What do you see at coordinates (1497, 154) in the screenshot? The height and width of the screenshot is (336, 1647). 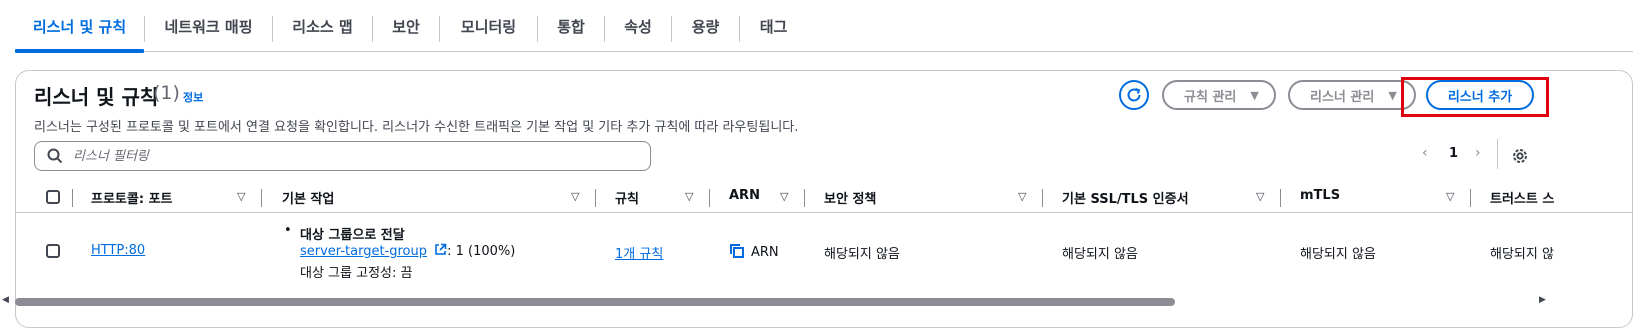 I see `pager-divider` at bounding box center [1497, 154].